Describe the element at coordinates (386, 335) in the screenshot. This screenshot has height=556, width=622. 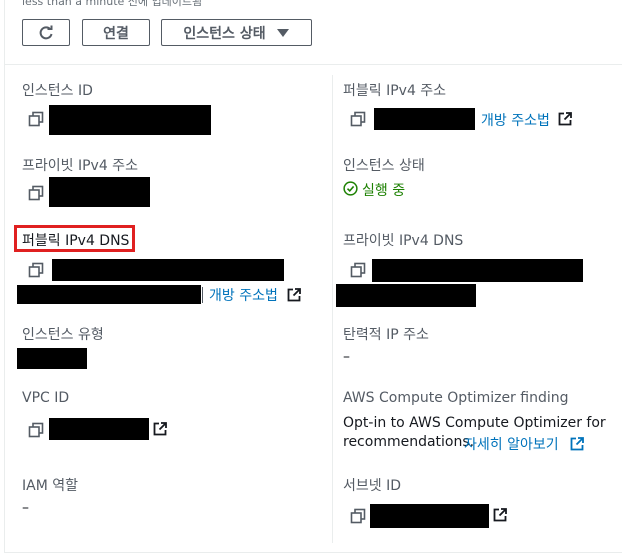
I see `elastic-ip-label: 탄력적 IP 주소` at that location.